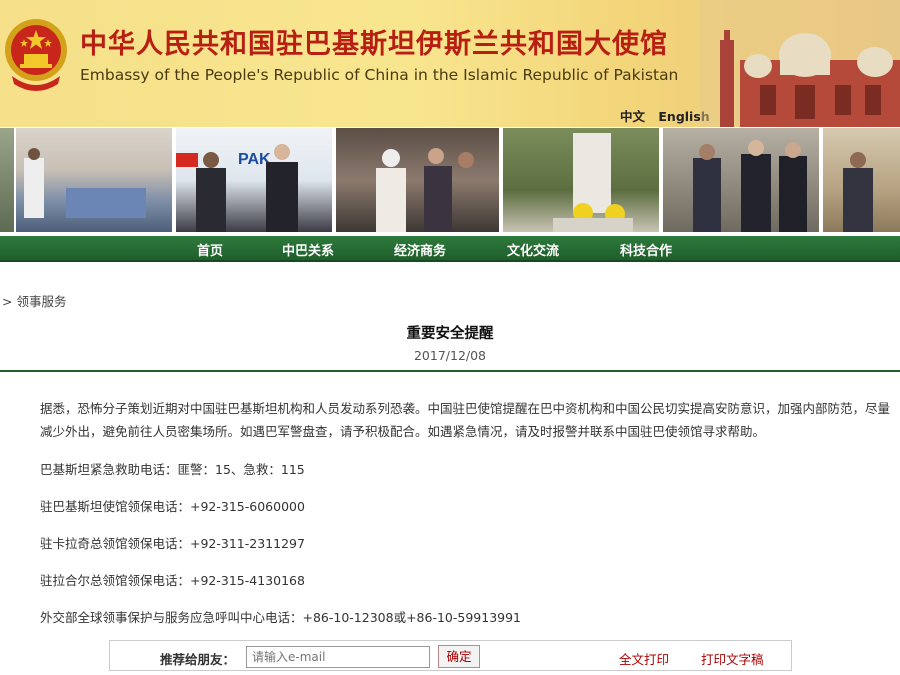 The width and height of the screenshot is (900, 675). What do you see at coordinates (172, 506) in the screenshot?
I see `embassy-consular-phone: 驻巴基斯坦使馆领保电话：+92-315-6060000` at bounding box center [172, 506].